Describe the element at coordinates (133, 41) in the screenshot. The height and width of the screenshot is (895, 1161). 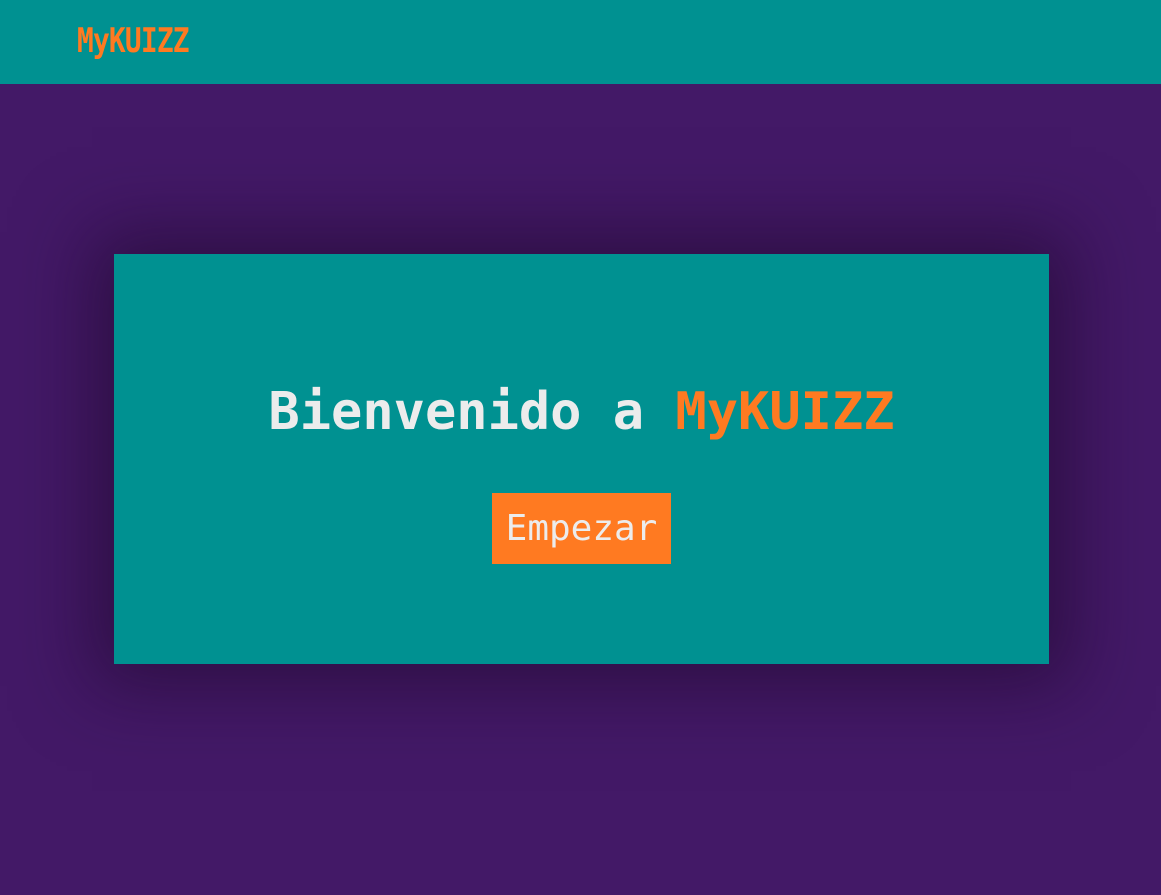
I see `brand-logo-link: MyKUIZZ` at that location.